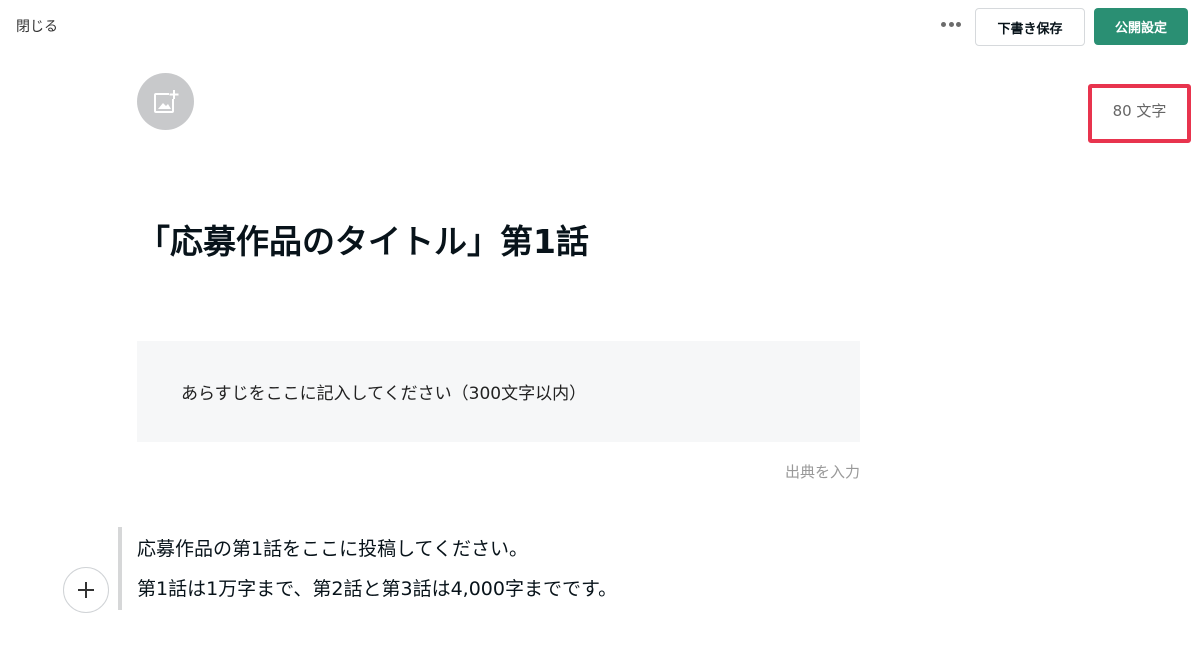 The image size is (1200, 651). I want to click on save-draft-button: 下書き保存, so click(1030, 27).